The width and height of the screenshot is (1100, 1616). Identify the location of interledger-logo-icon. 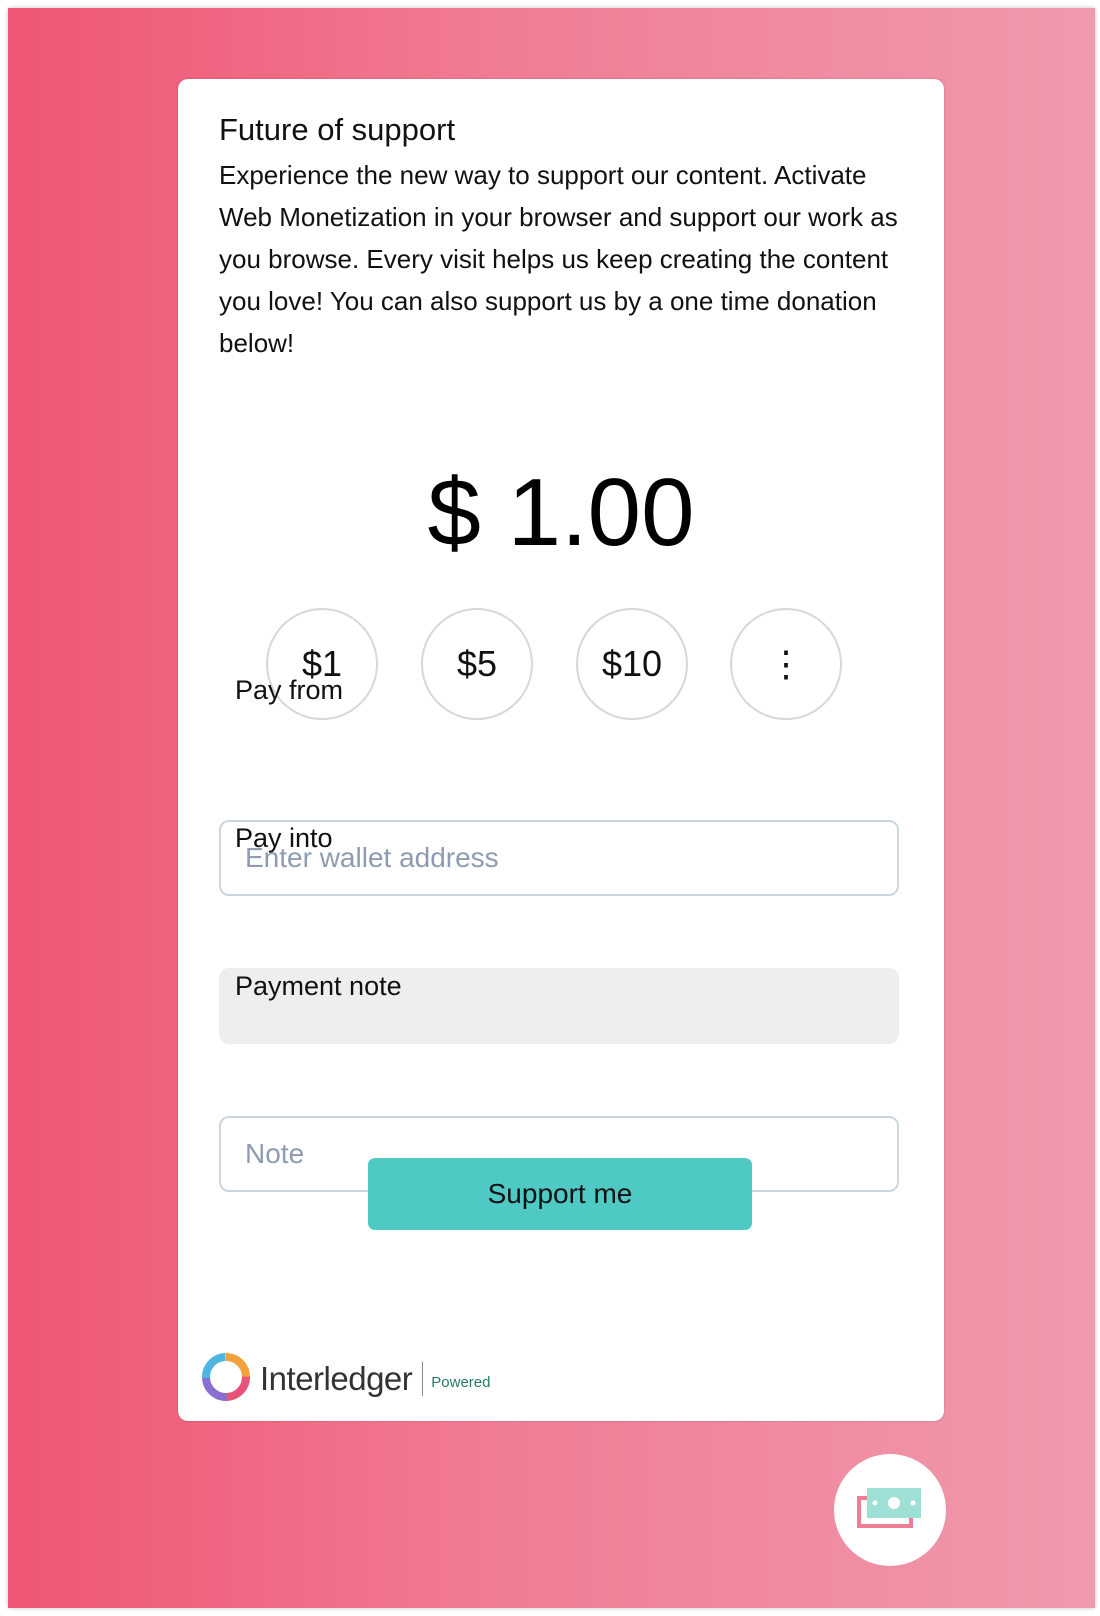
(226, 1379).